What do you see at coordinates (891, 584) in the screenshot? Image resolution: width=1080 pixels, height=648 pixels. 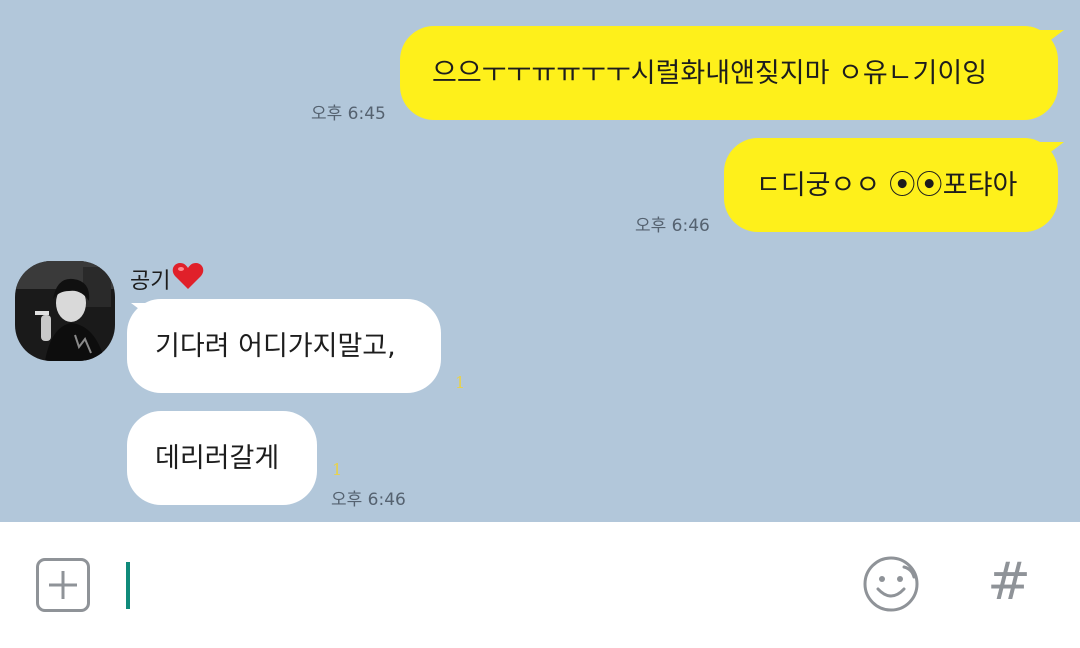 I see `smiley-icon` at bounding box center [891, 584].